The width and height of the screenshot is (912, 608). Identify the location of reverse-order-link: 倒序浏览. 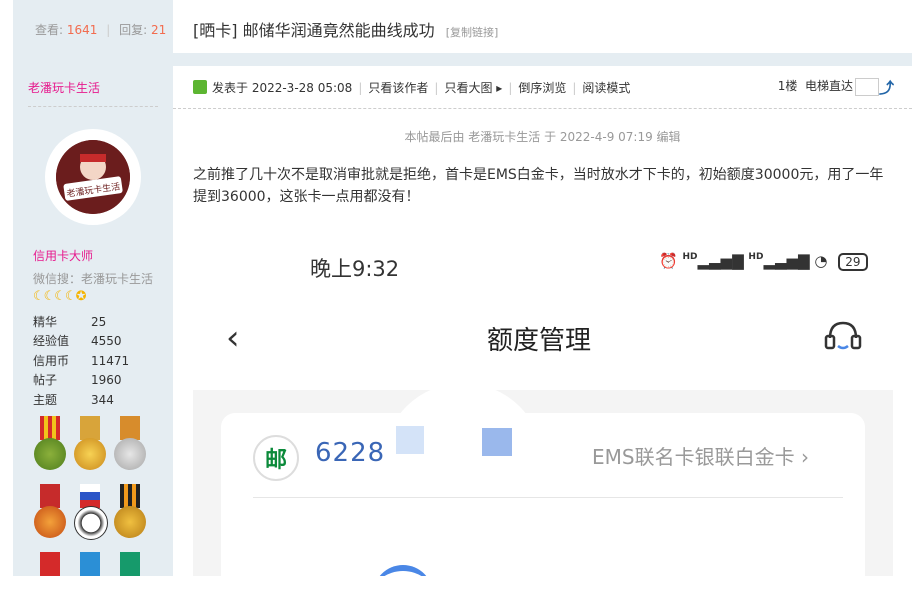
(542, 88).